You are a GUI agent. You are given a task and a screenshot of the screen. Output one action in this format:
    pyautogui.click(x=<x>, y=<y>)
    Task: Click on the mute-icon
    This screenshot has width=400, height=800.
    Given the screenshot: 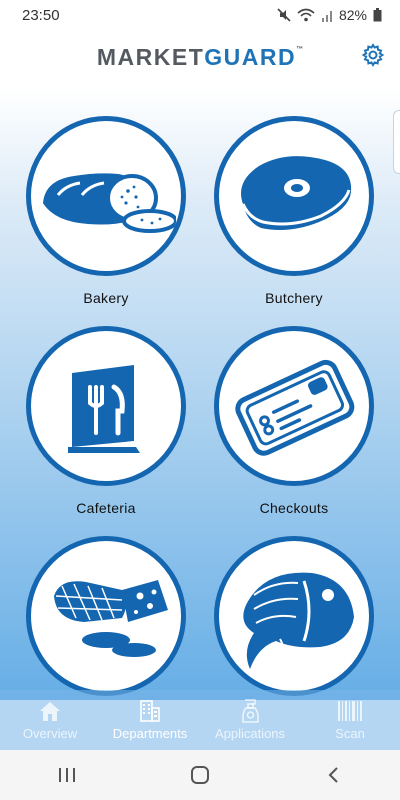 What is the action you would take?
    pyautogui.click(x=284, y=15)
    